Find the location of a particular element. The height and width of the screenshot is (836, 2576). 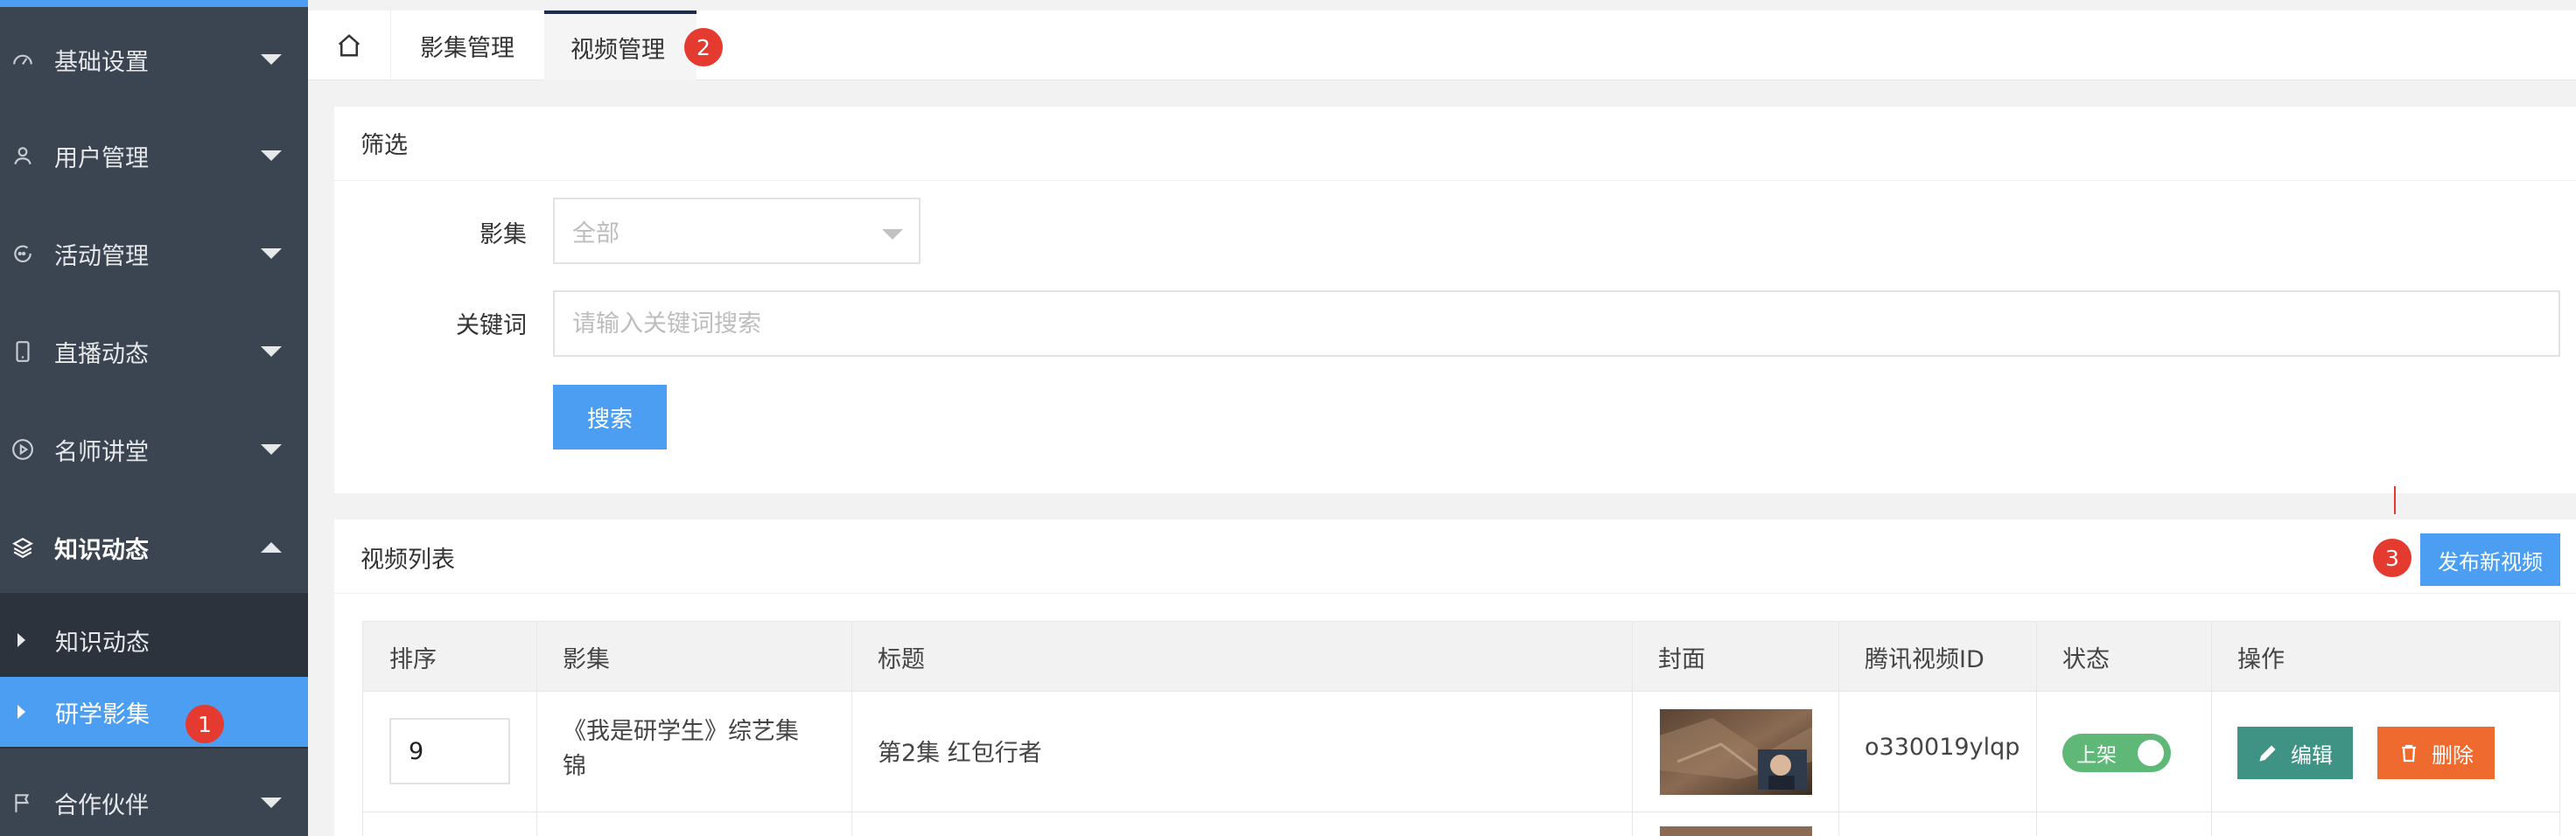

edit-button-label: 编辑 is located at coordinates (2312, 756).